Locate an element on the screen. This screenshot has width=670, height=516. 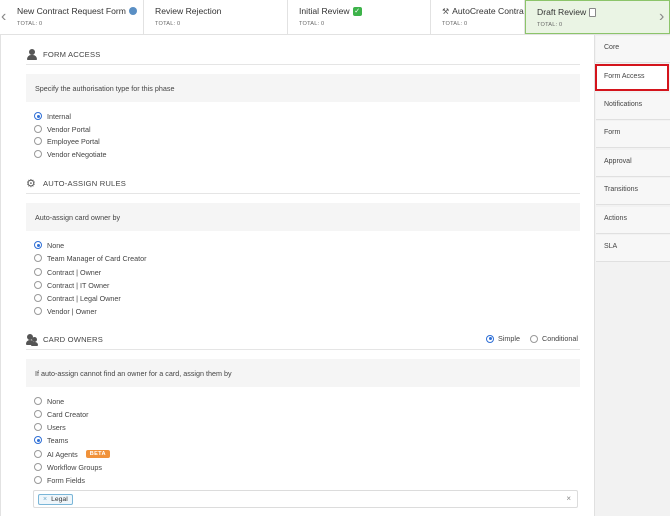
phase-autocreate-contract: ⚒AutoCreate Contract↻ TOTAL: 0 is located at coordinates (478, 17).